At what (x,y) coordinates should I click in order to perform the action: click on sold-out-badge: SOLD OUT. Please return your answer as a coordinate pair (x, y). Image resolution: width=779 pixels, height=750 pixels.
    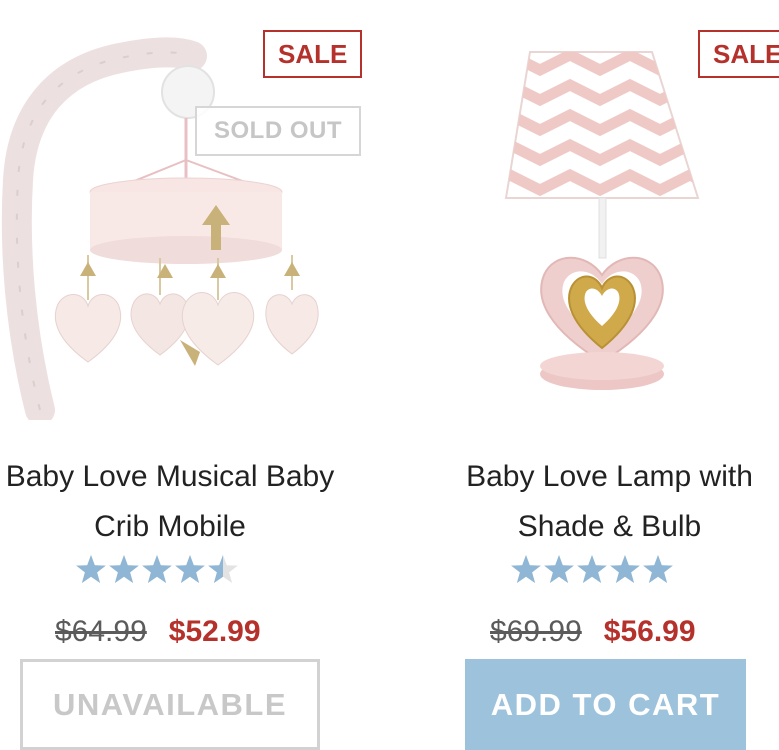
    Looking at the image, I should click on (278, 131).